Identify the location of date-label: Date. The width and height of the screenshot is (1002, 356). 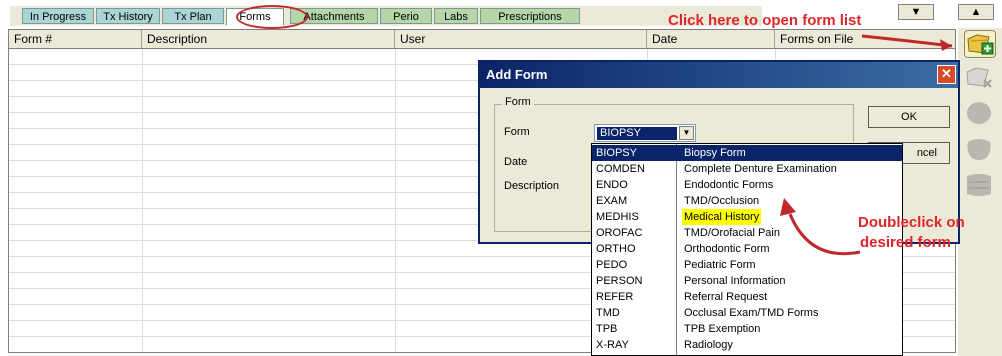
(516, 162).